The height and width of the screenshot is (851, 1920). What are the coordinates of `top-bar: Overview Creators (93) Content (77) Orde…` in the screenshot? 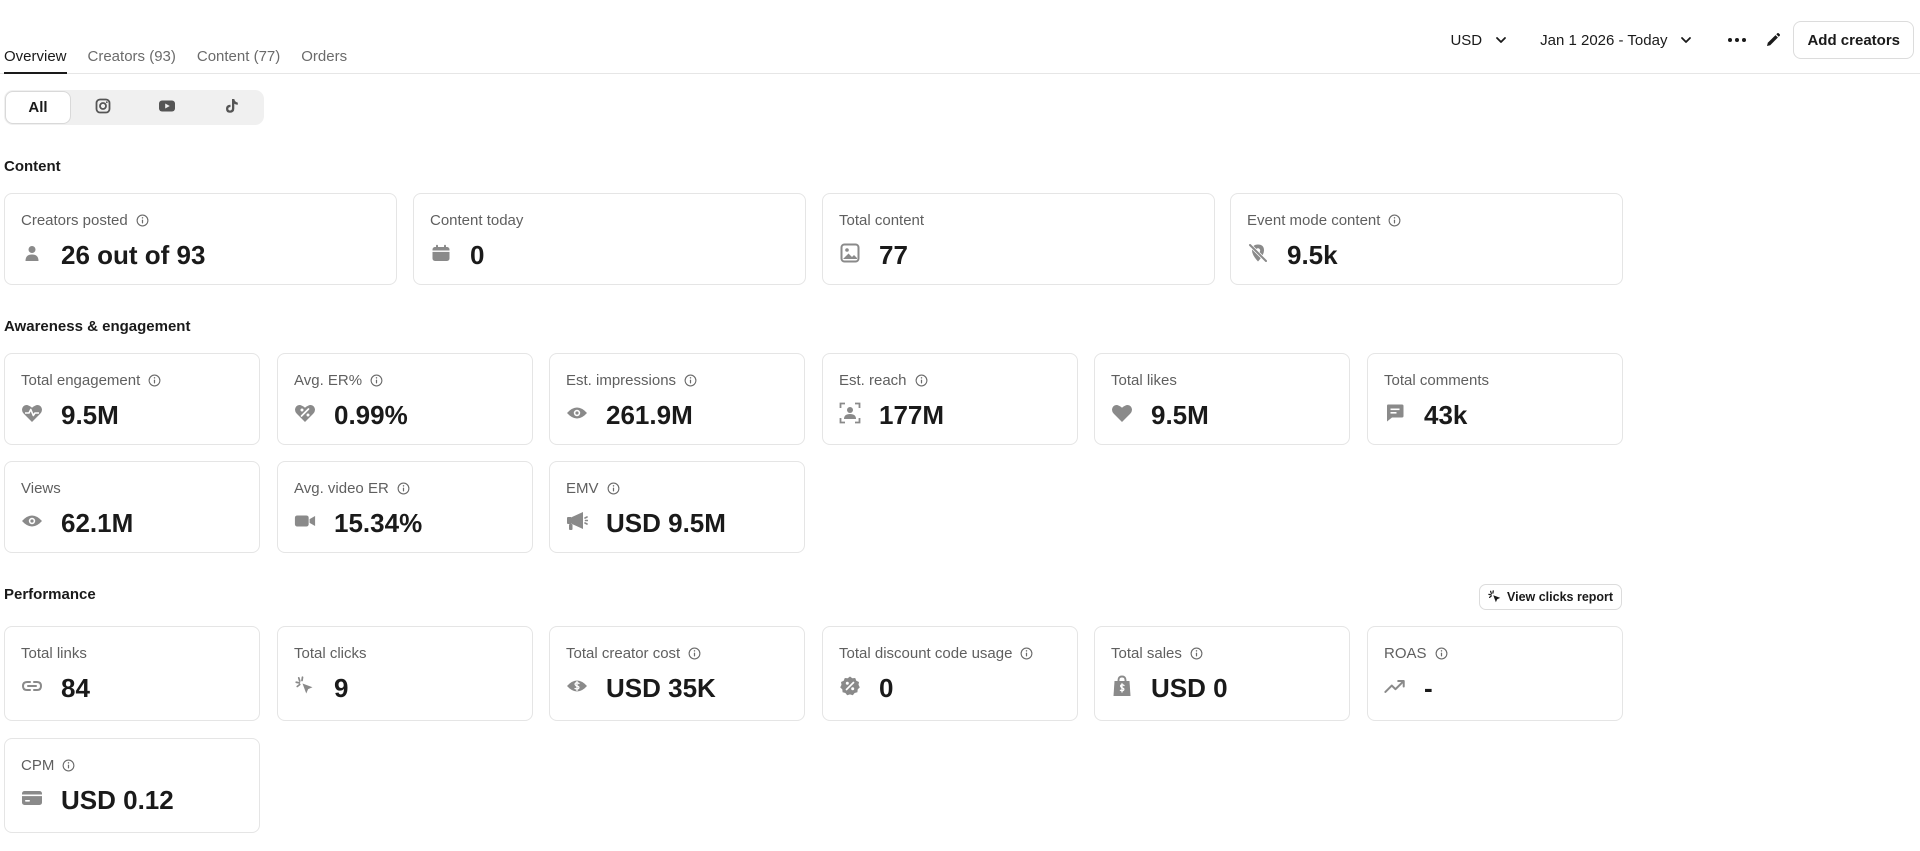 It's located at (960, 37).